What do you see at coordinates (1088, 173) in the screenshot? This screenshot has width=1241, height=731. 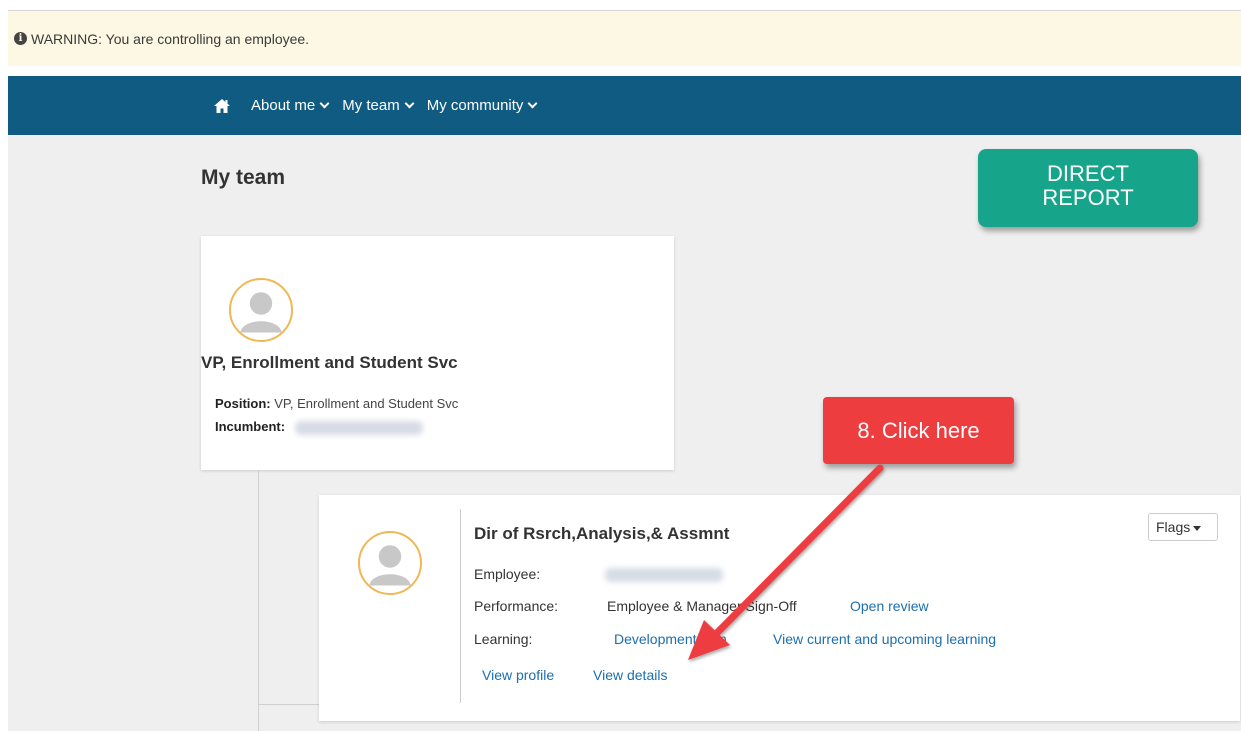 I see `direct-report-line-1: DIRECT` at bounding box center [1088, 173].